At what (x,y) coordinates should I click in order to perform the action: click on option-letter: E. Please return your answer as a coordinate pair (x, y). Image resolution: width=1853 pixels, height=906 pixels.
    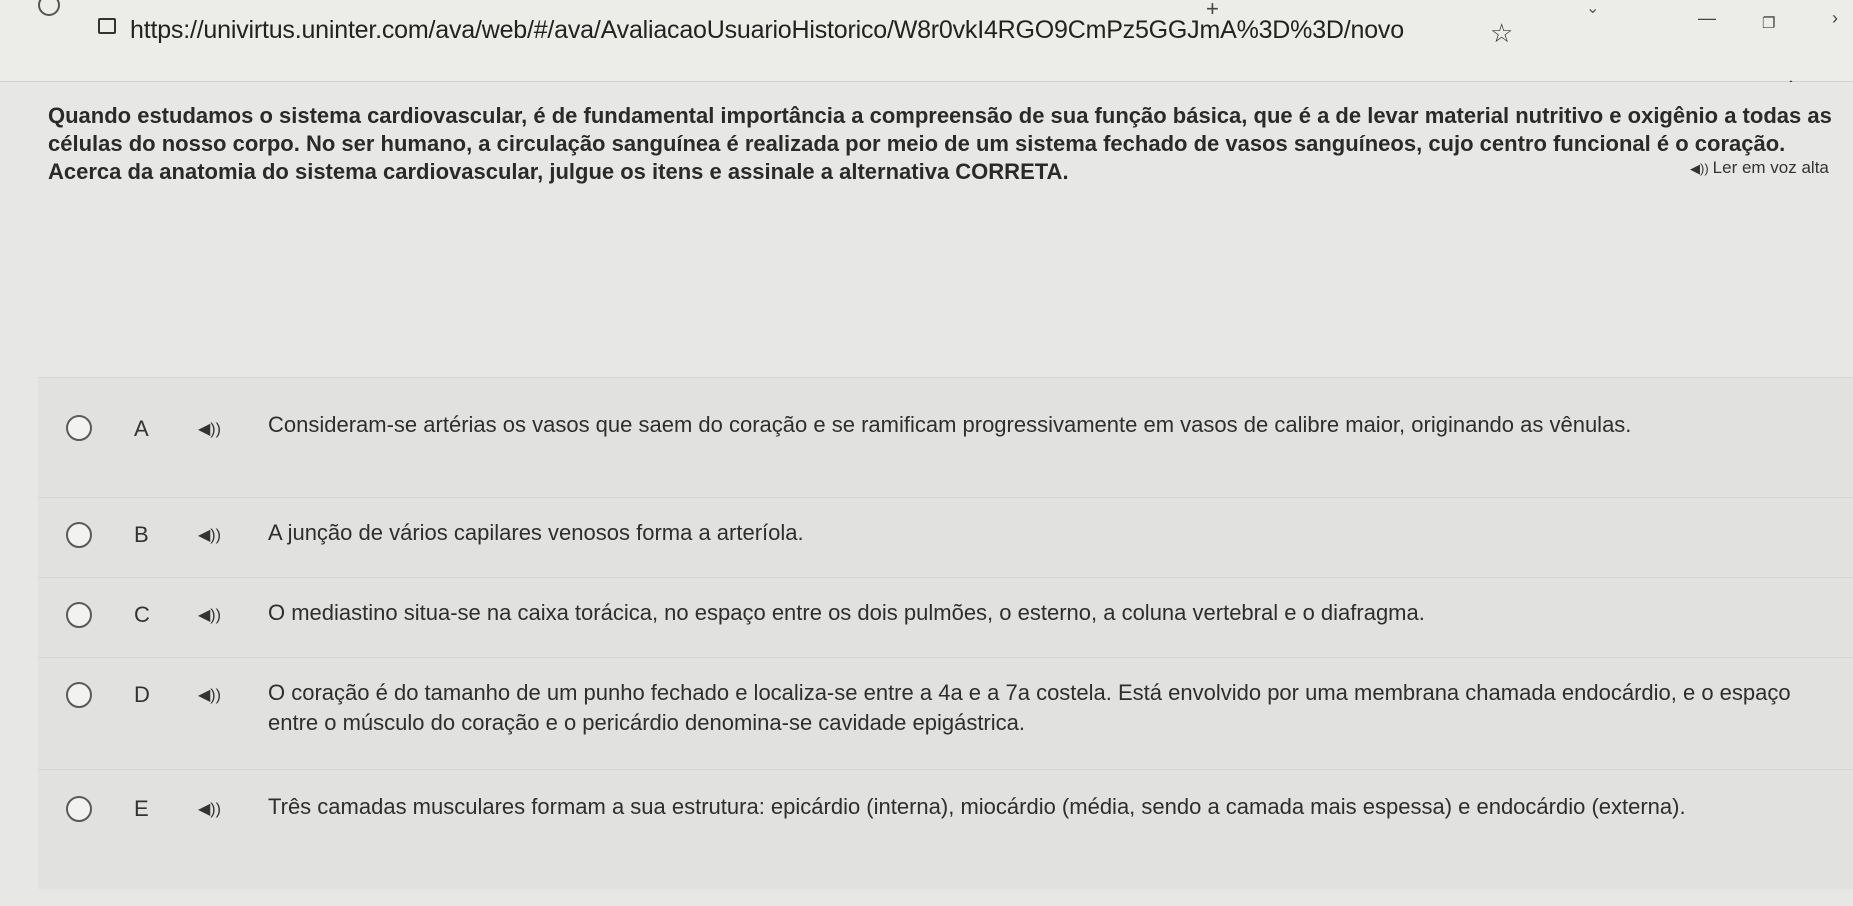
    Looking at the image, I should click on (141, 808).